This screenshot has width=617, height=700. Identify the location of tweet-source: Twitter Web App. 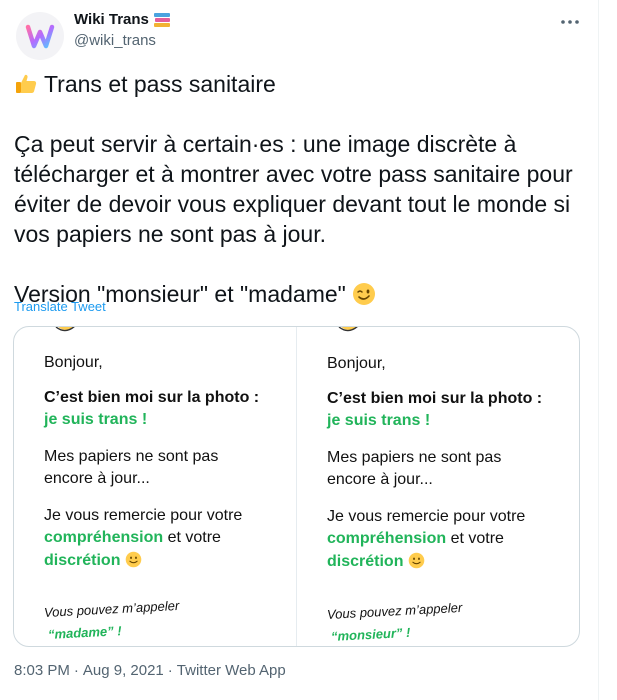
(231, 670).